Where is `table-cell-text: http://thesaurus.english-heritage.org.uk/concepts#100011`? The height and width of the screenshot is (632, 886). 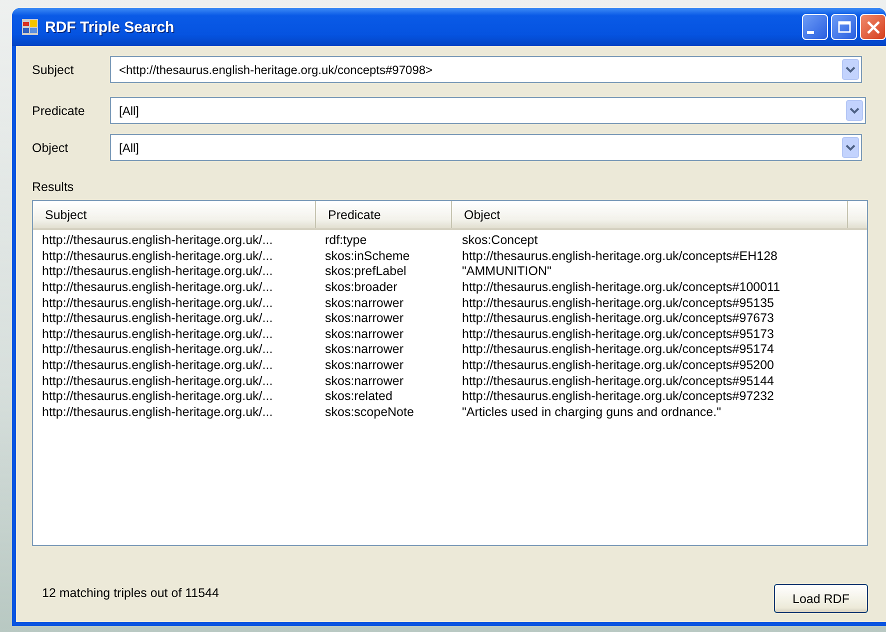 table-cell-text: http://thesaurus.english-heritage.org.uk/concepts#100011 is located at coordinates (620, 288).